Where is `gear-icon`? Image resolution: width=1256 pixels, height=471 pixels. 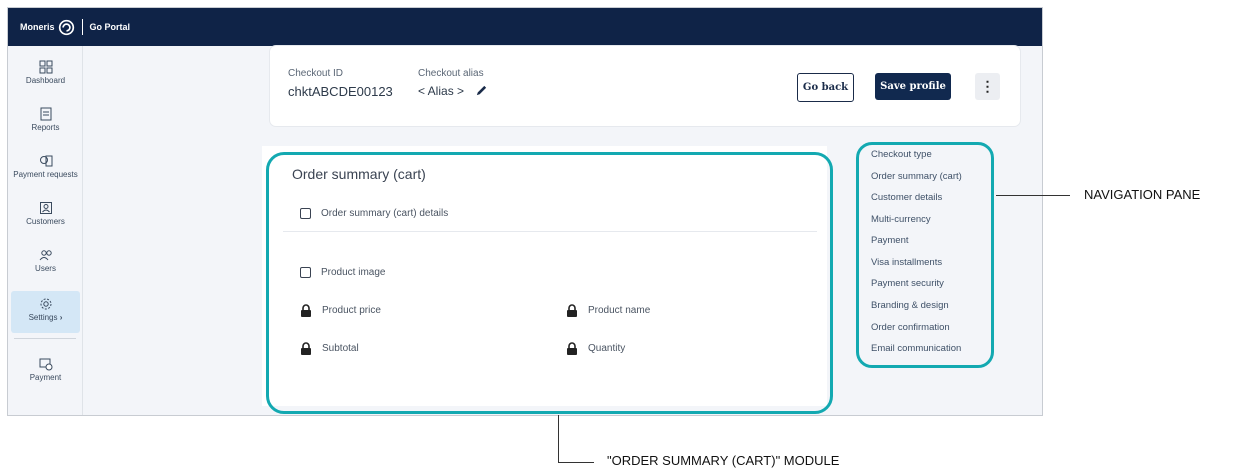
gear-icon is located at coordinates (45, 304).